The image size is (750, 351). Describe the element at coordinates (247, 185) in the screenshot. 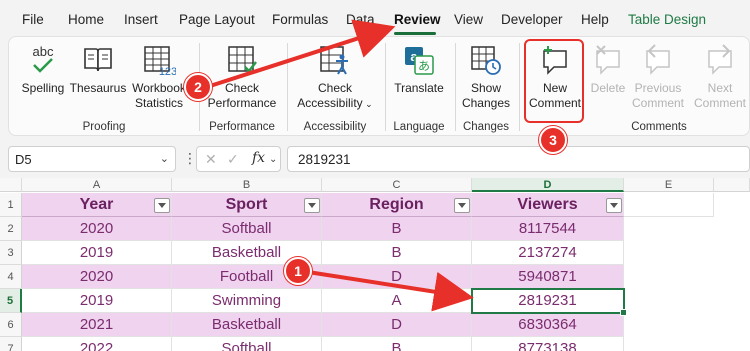

I see `column-header-b: B` at that location.